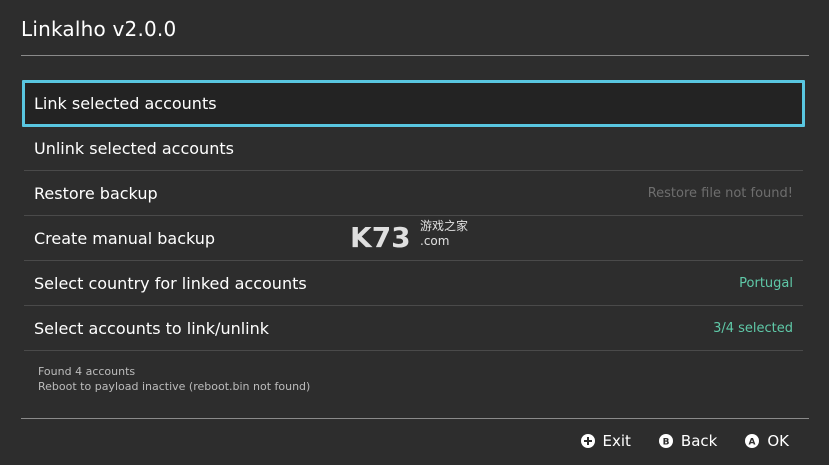 Image resolution: width=829 pixels, height=465 pixels. Describe the element at coordinates (699, 441) in the screenshot. I see `back-label: Back` at that location.